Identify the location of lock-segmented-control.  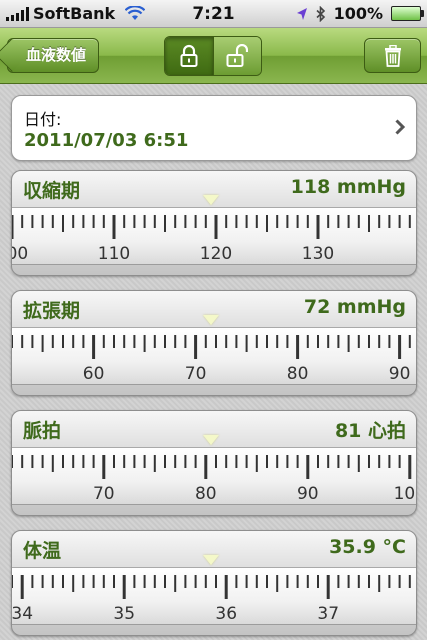
(213, 56).